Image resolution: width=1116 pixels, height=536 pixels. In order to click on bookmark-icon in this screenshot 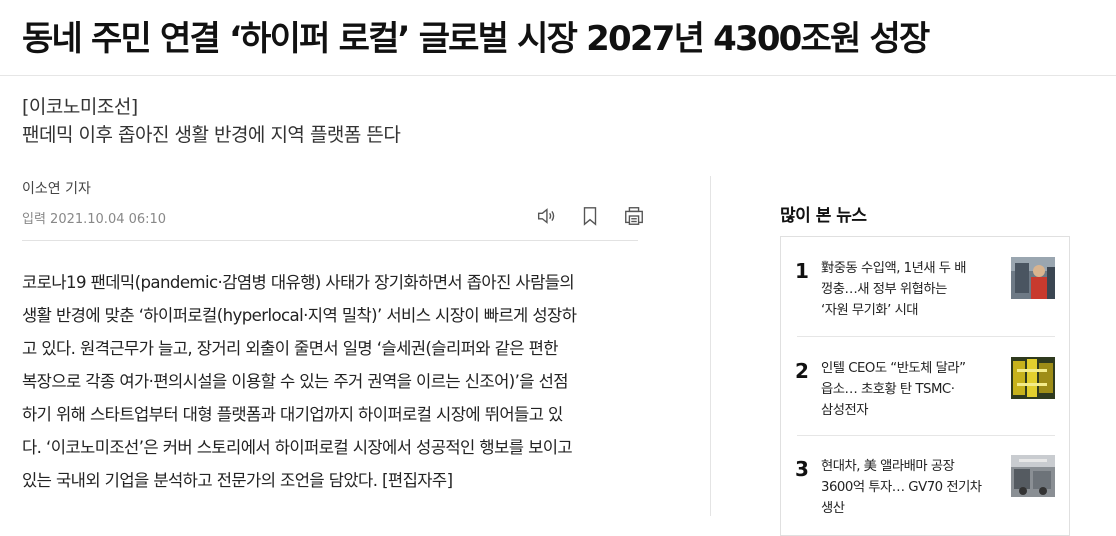, I will do `click(590, 216)`.